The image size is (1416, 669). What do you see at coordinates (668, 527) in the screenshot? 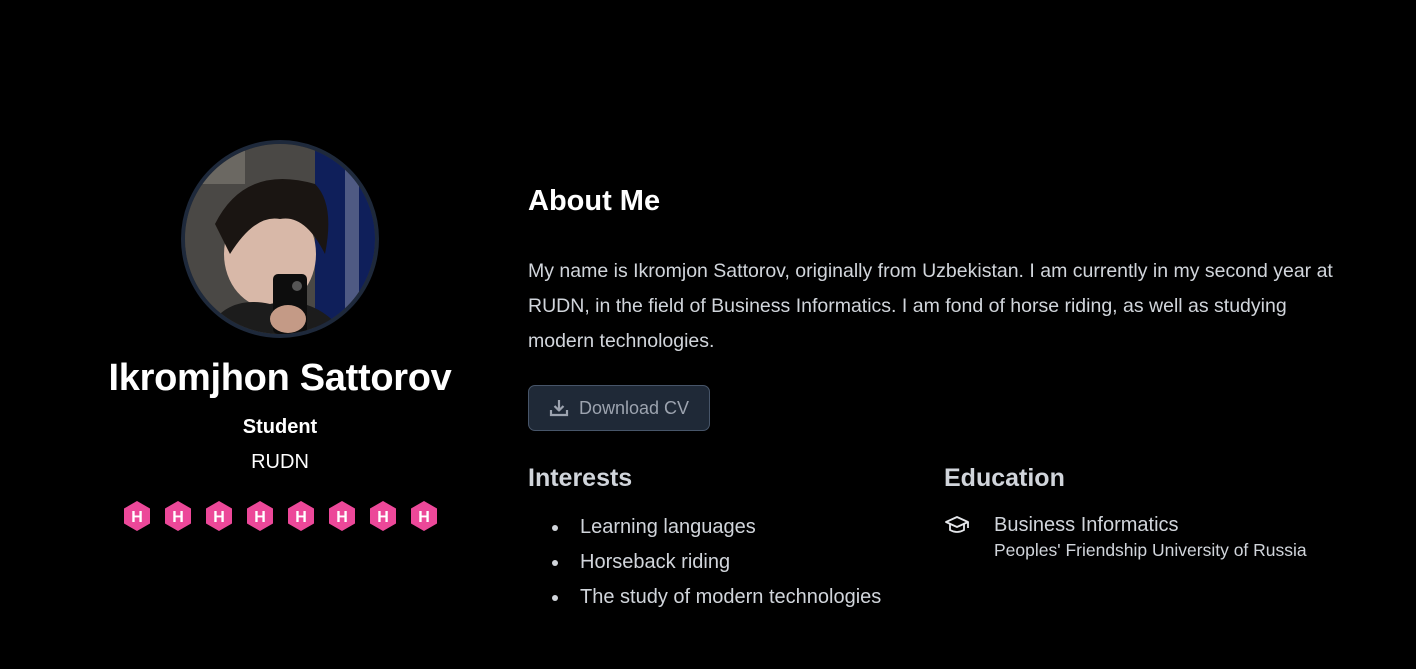
I see `interest-label: Learning languages` at bounding box center [668, 527].